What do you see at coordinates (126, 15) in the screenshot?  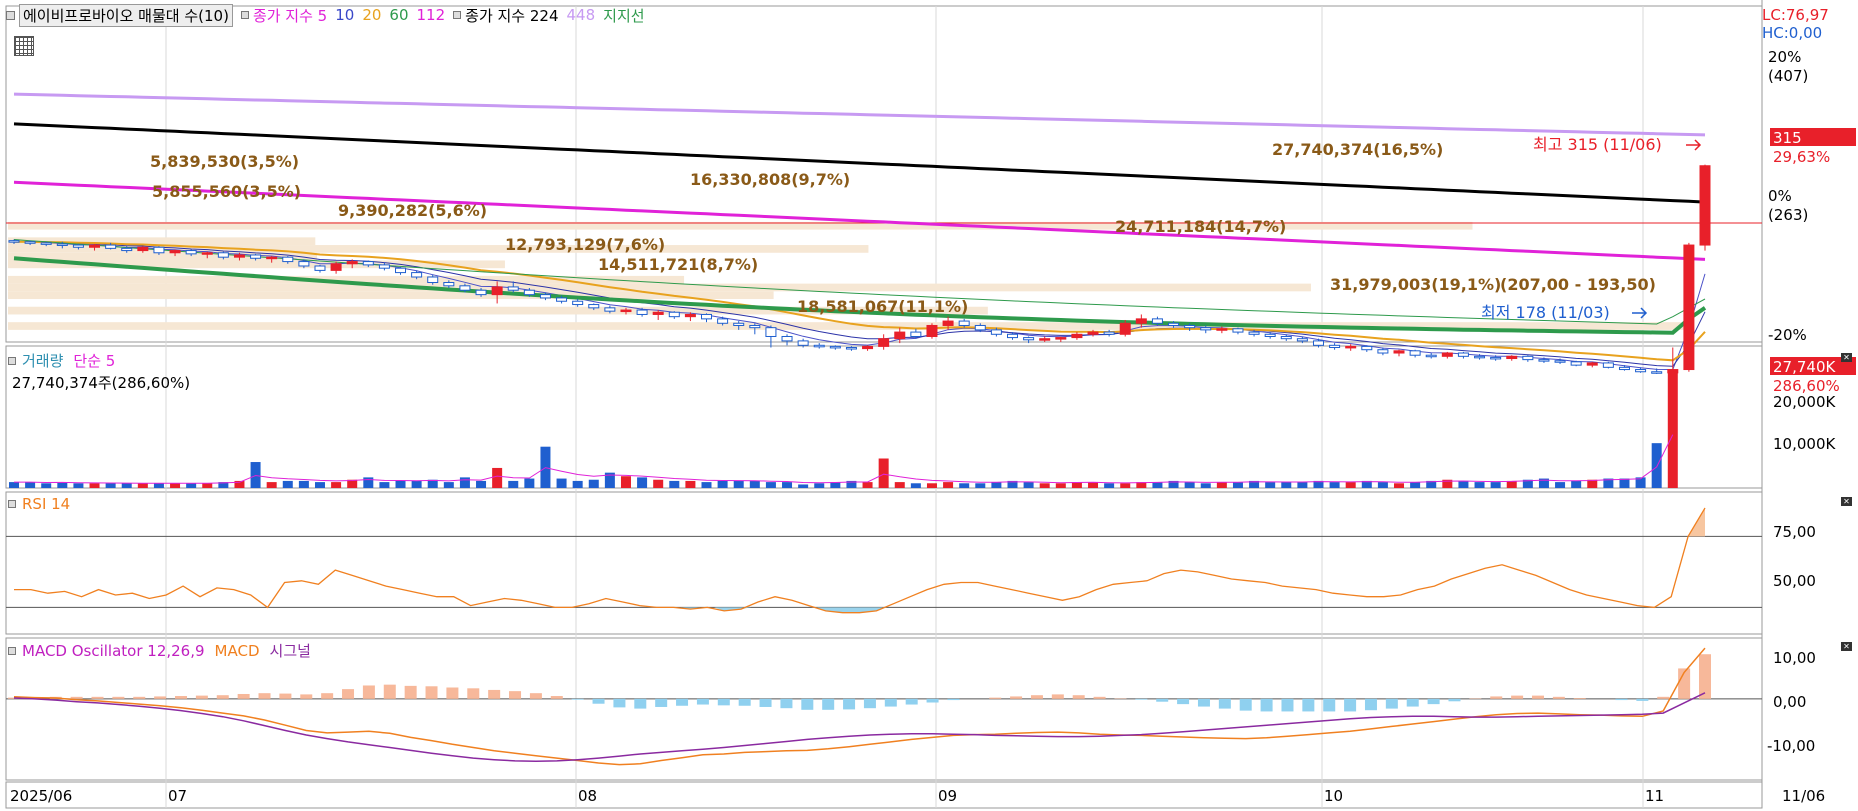 I see `chart-title: 에이비프로바이오 매물대 수(10)` at bounding box center [126, 15].